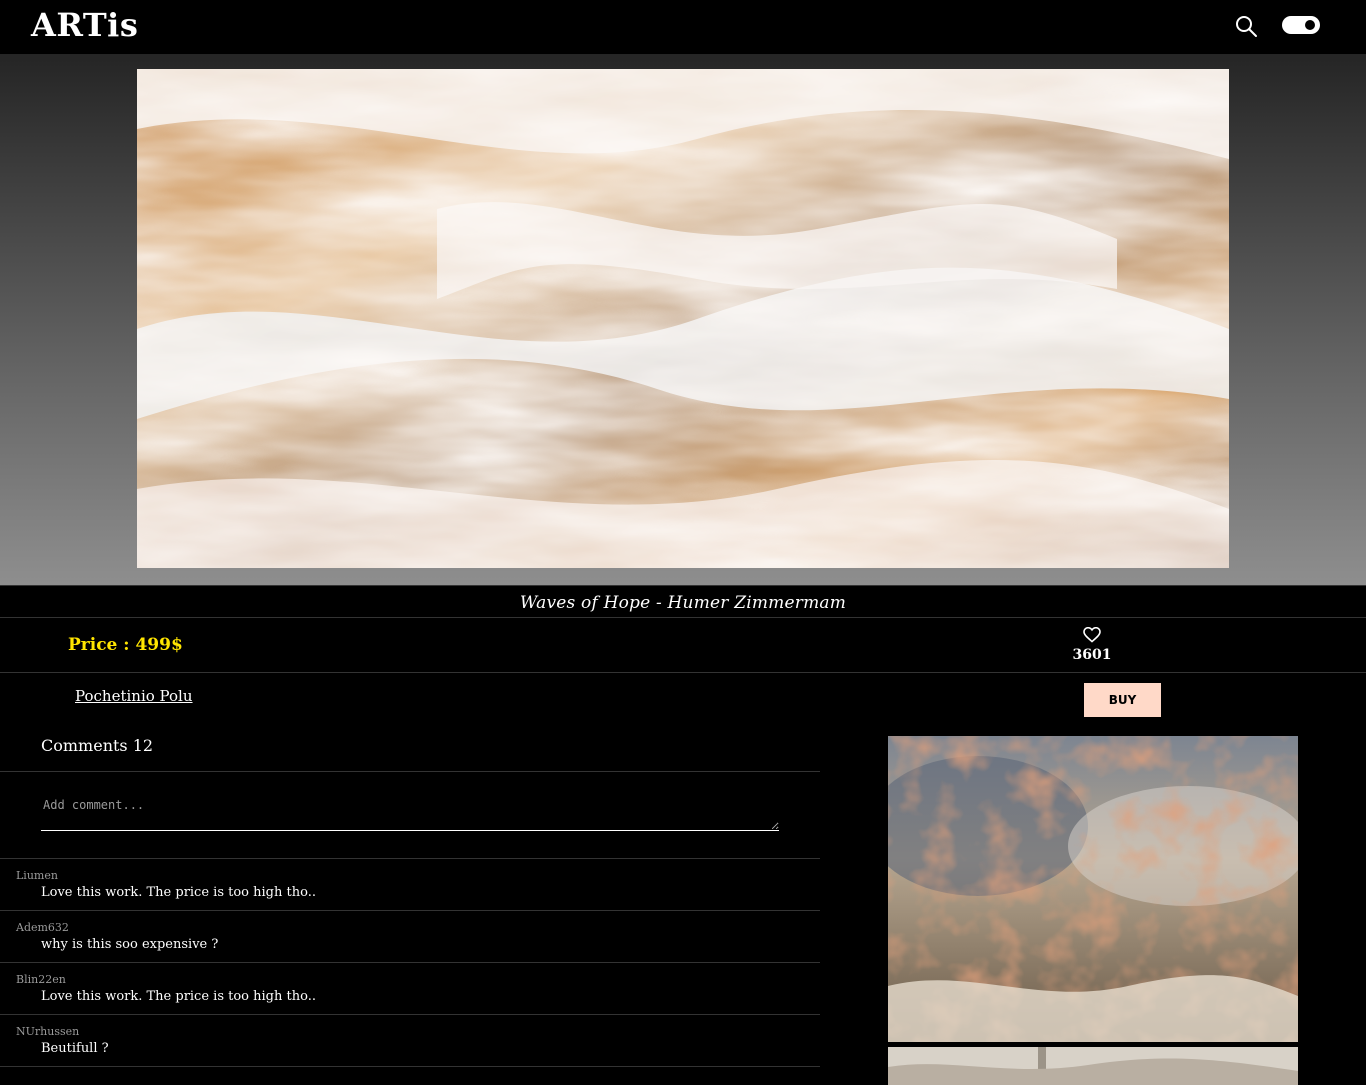 The image size is (1366, 1085). What do you see at coordinates (1092, 645) in the screenshot?
I see `like-button: 3601` at bounding box center [1092, 645].